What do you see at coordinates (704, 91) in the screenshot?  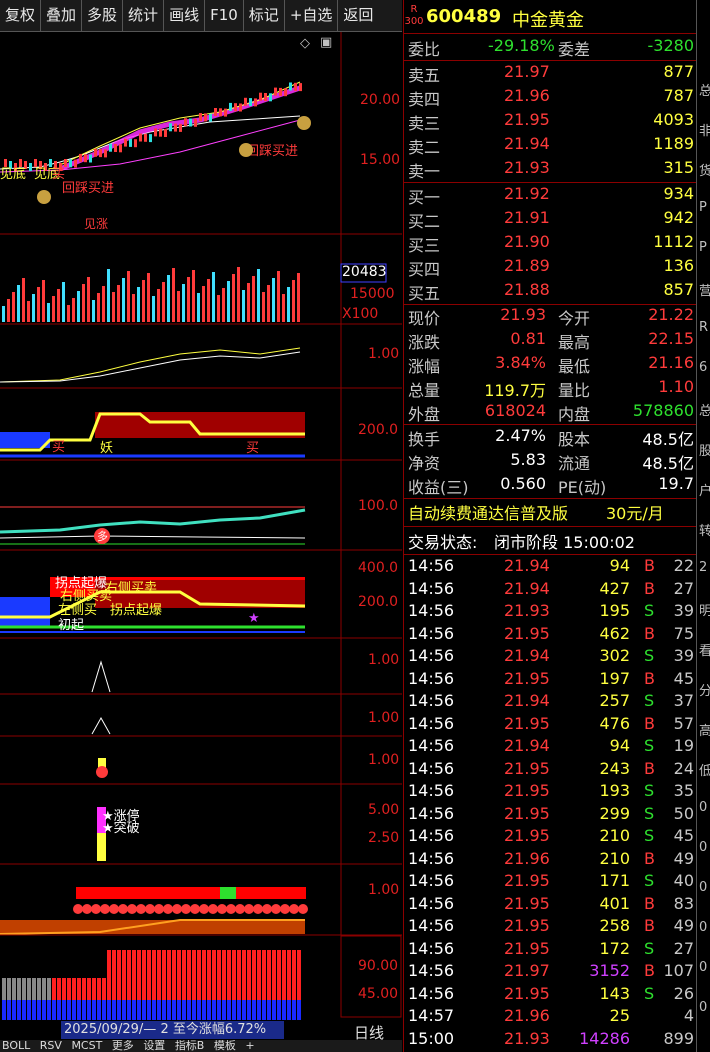 I see `edge-char: 总` at bounding box center [704, 91].